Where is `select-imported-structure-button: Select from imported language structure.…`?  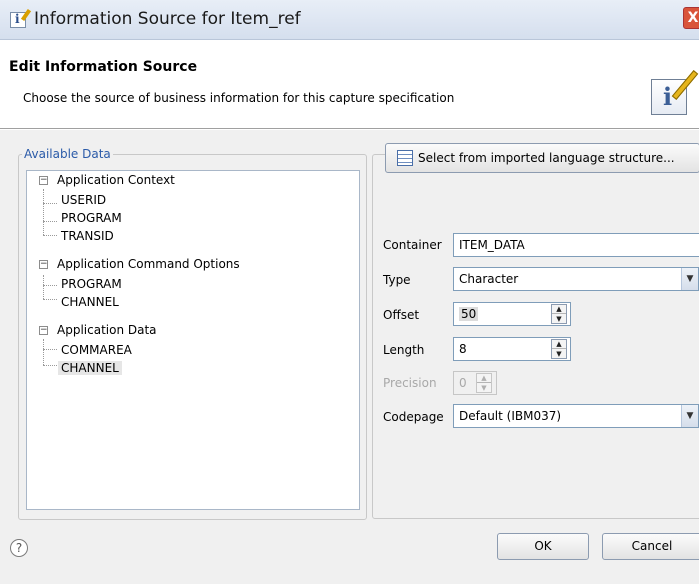
select-imported-structure-button: Select from imported language structure.… is located at coordinates (542, 158).